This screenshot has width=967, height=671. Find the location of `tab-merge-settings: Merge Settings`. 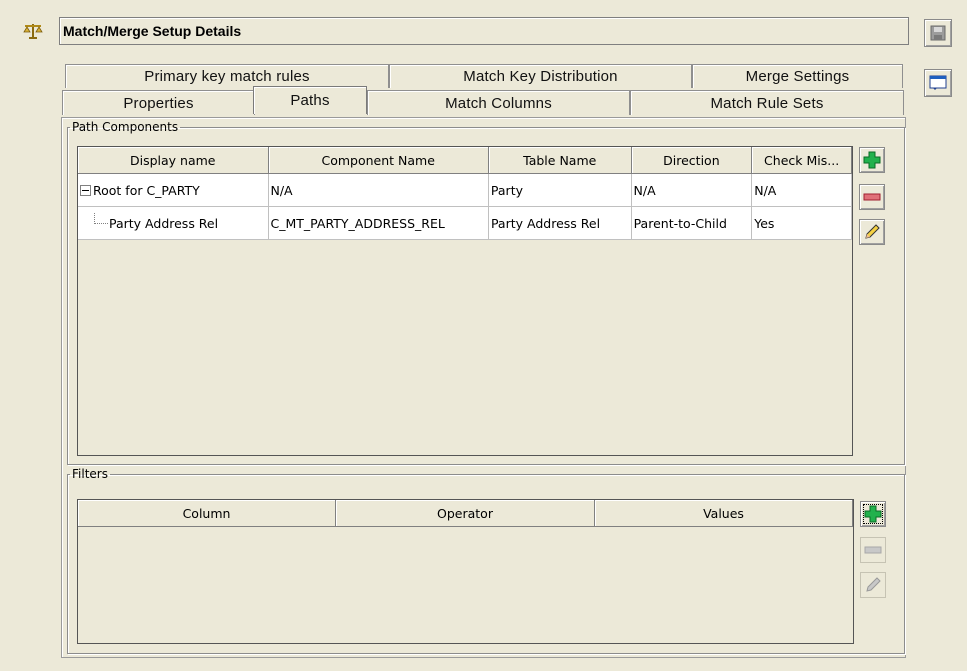

tab-merge-settings: Merge Settings is located at coordinates (797, 76).